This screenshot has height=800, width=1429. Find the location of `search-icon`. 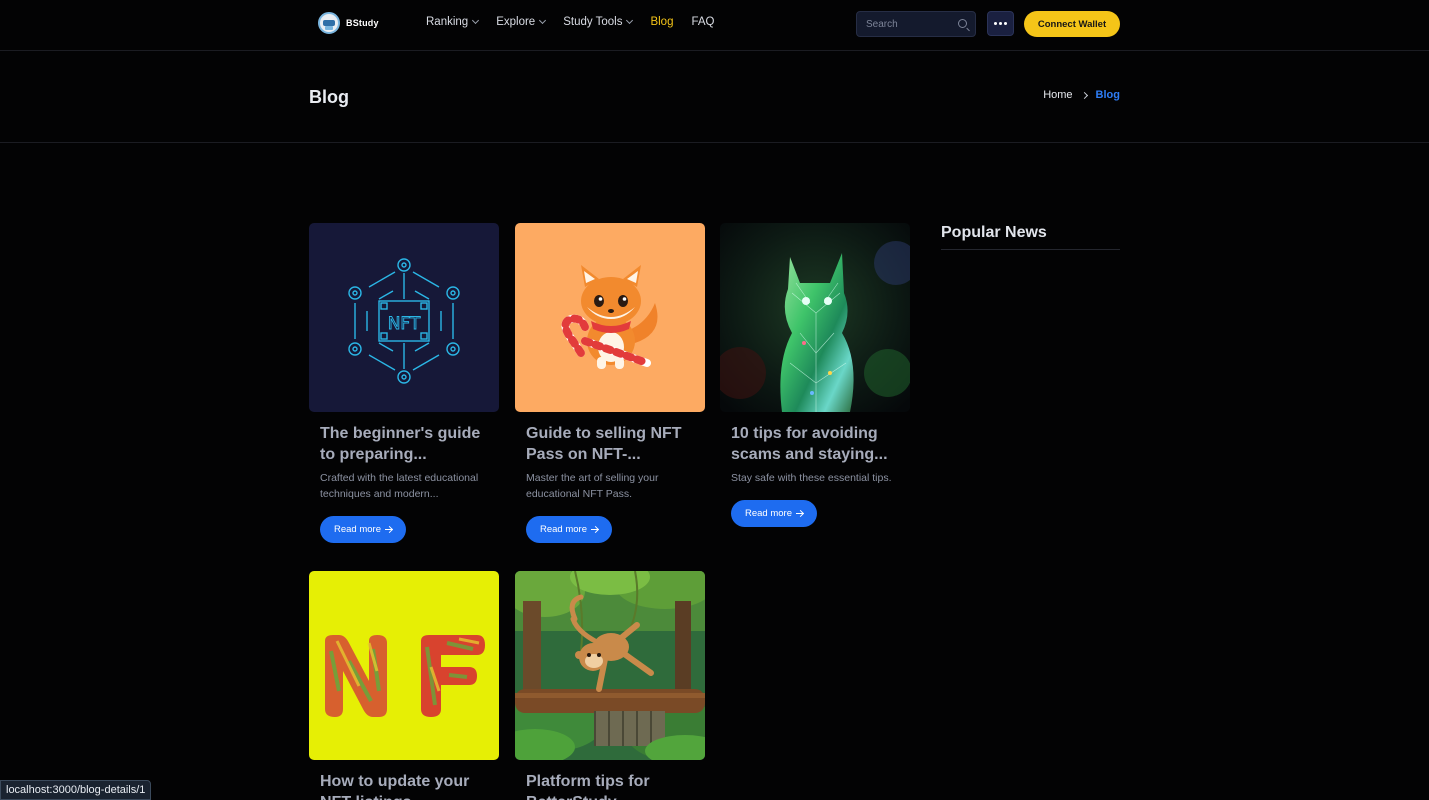

search-icon is located at coordinates (962, 23).